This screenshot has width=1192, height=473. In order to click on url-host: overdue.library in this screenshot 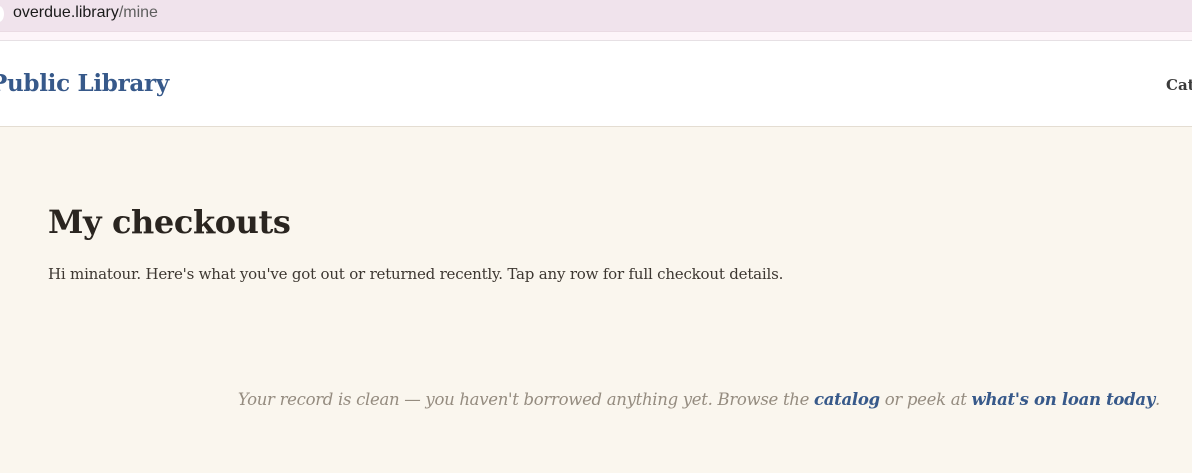, I will do `click(66, 12)`.